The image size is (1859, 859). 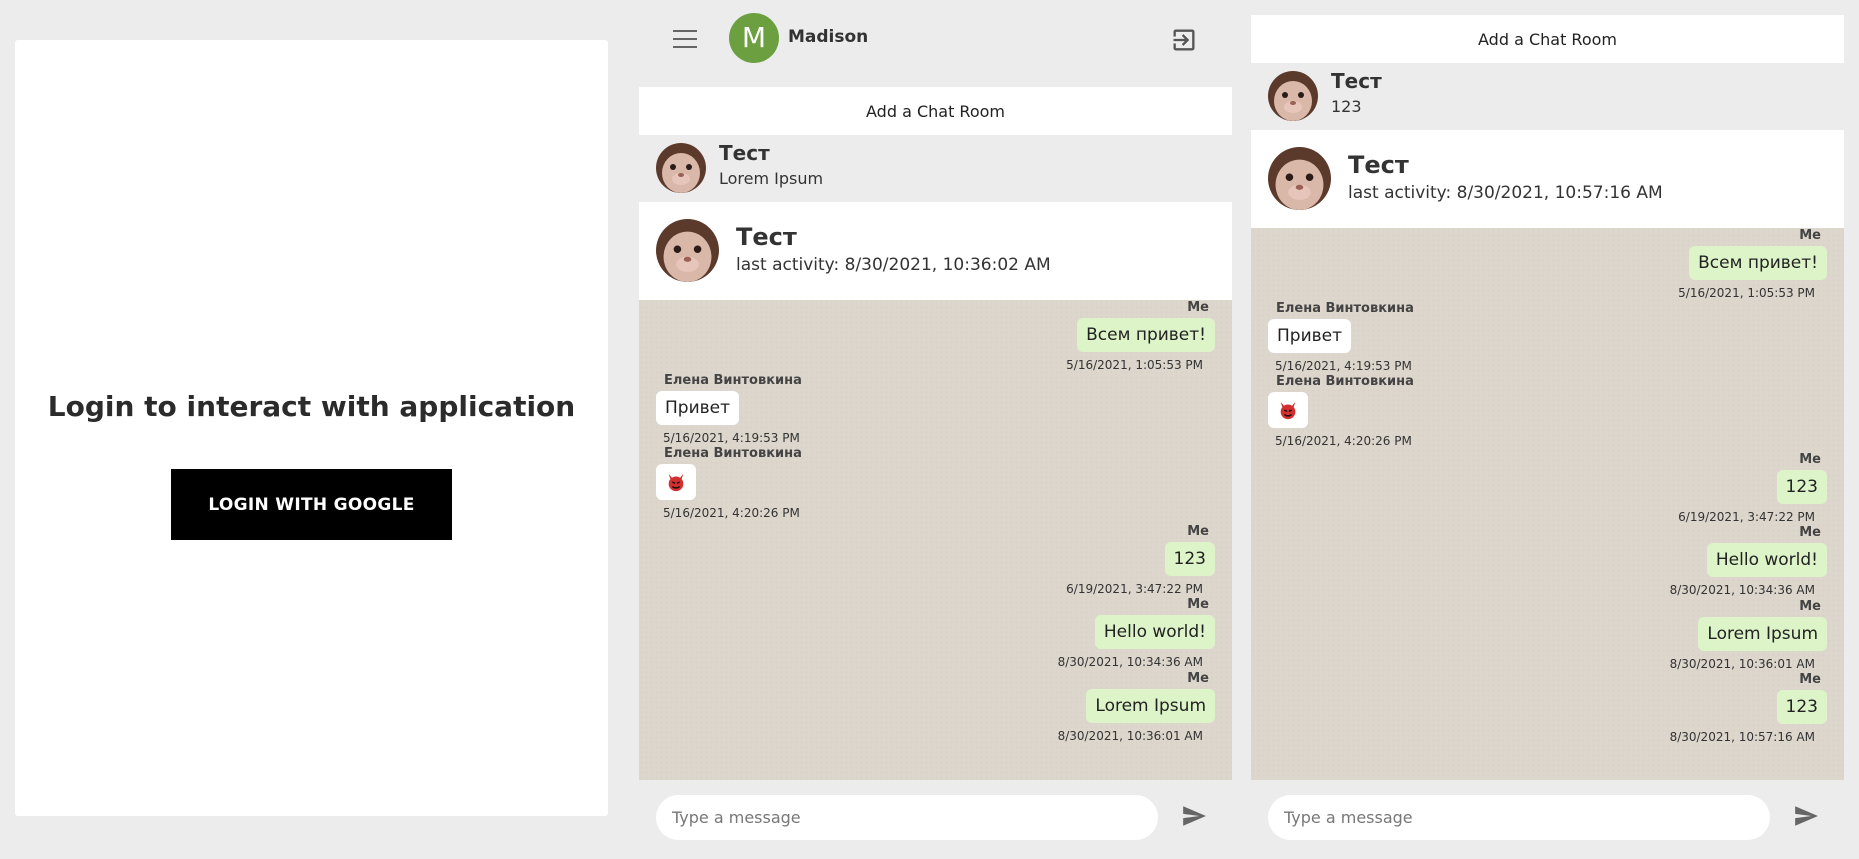 What do you see at coordinates (935, 168) in the screenshot?
I see `chat-room-item: Тест Lorem Ipsum` at bounding box center [935, 168].